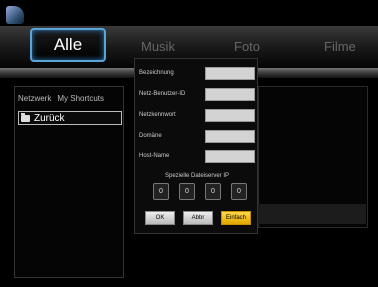 This screenshot has width=378, height=287. Describe the element at coordinates (154, 156) in the screenshot. I see `hostname-label: Host-Name` at that location.